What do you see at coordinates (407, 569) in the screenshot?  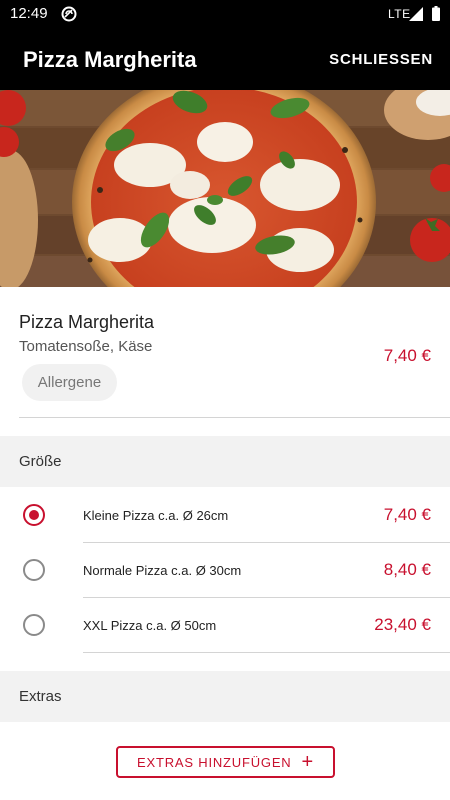 I see `size-option-price: 8,40 €` at bounding box center [407, 569].